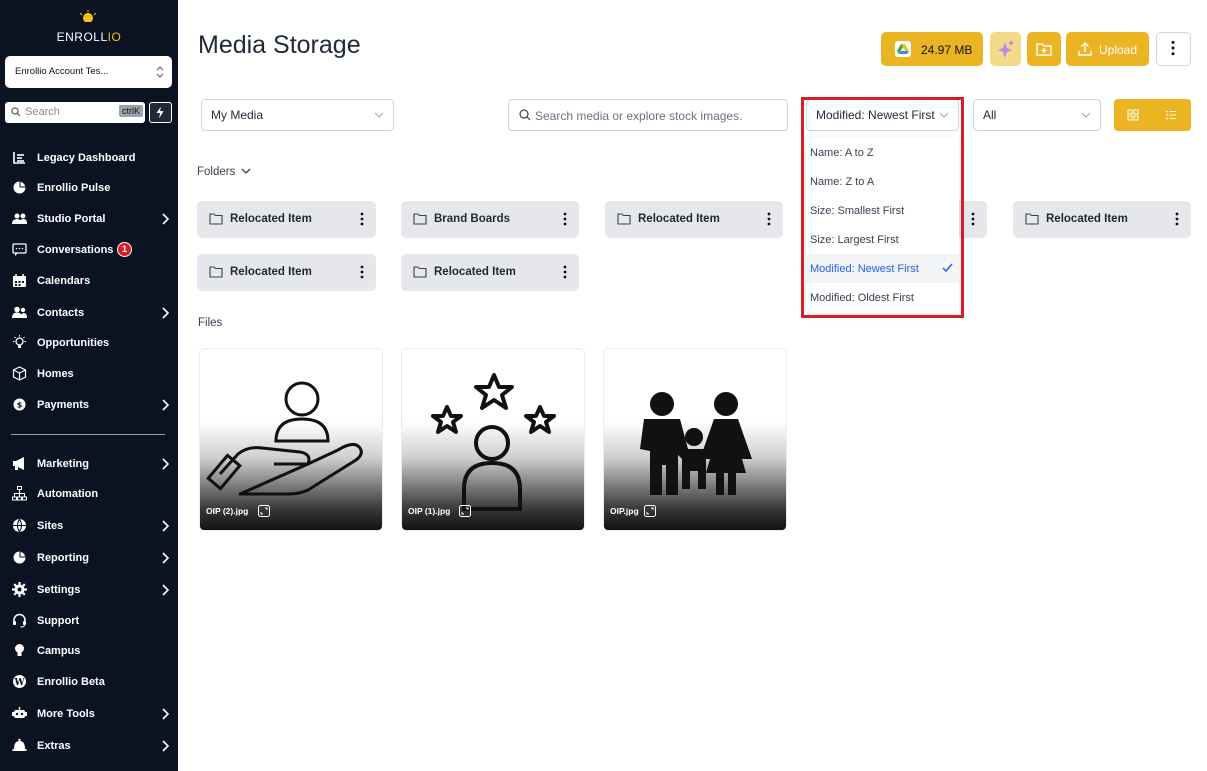  I want to click on pie-chart-icon, so click(19, 187).